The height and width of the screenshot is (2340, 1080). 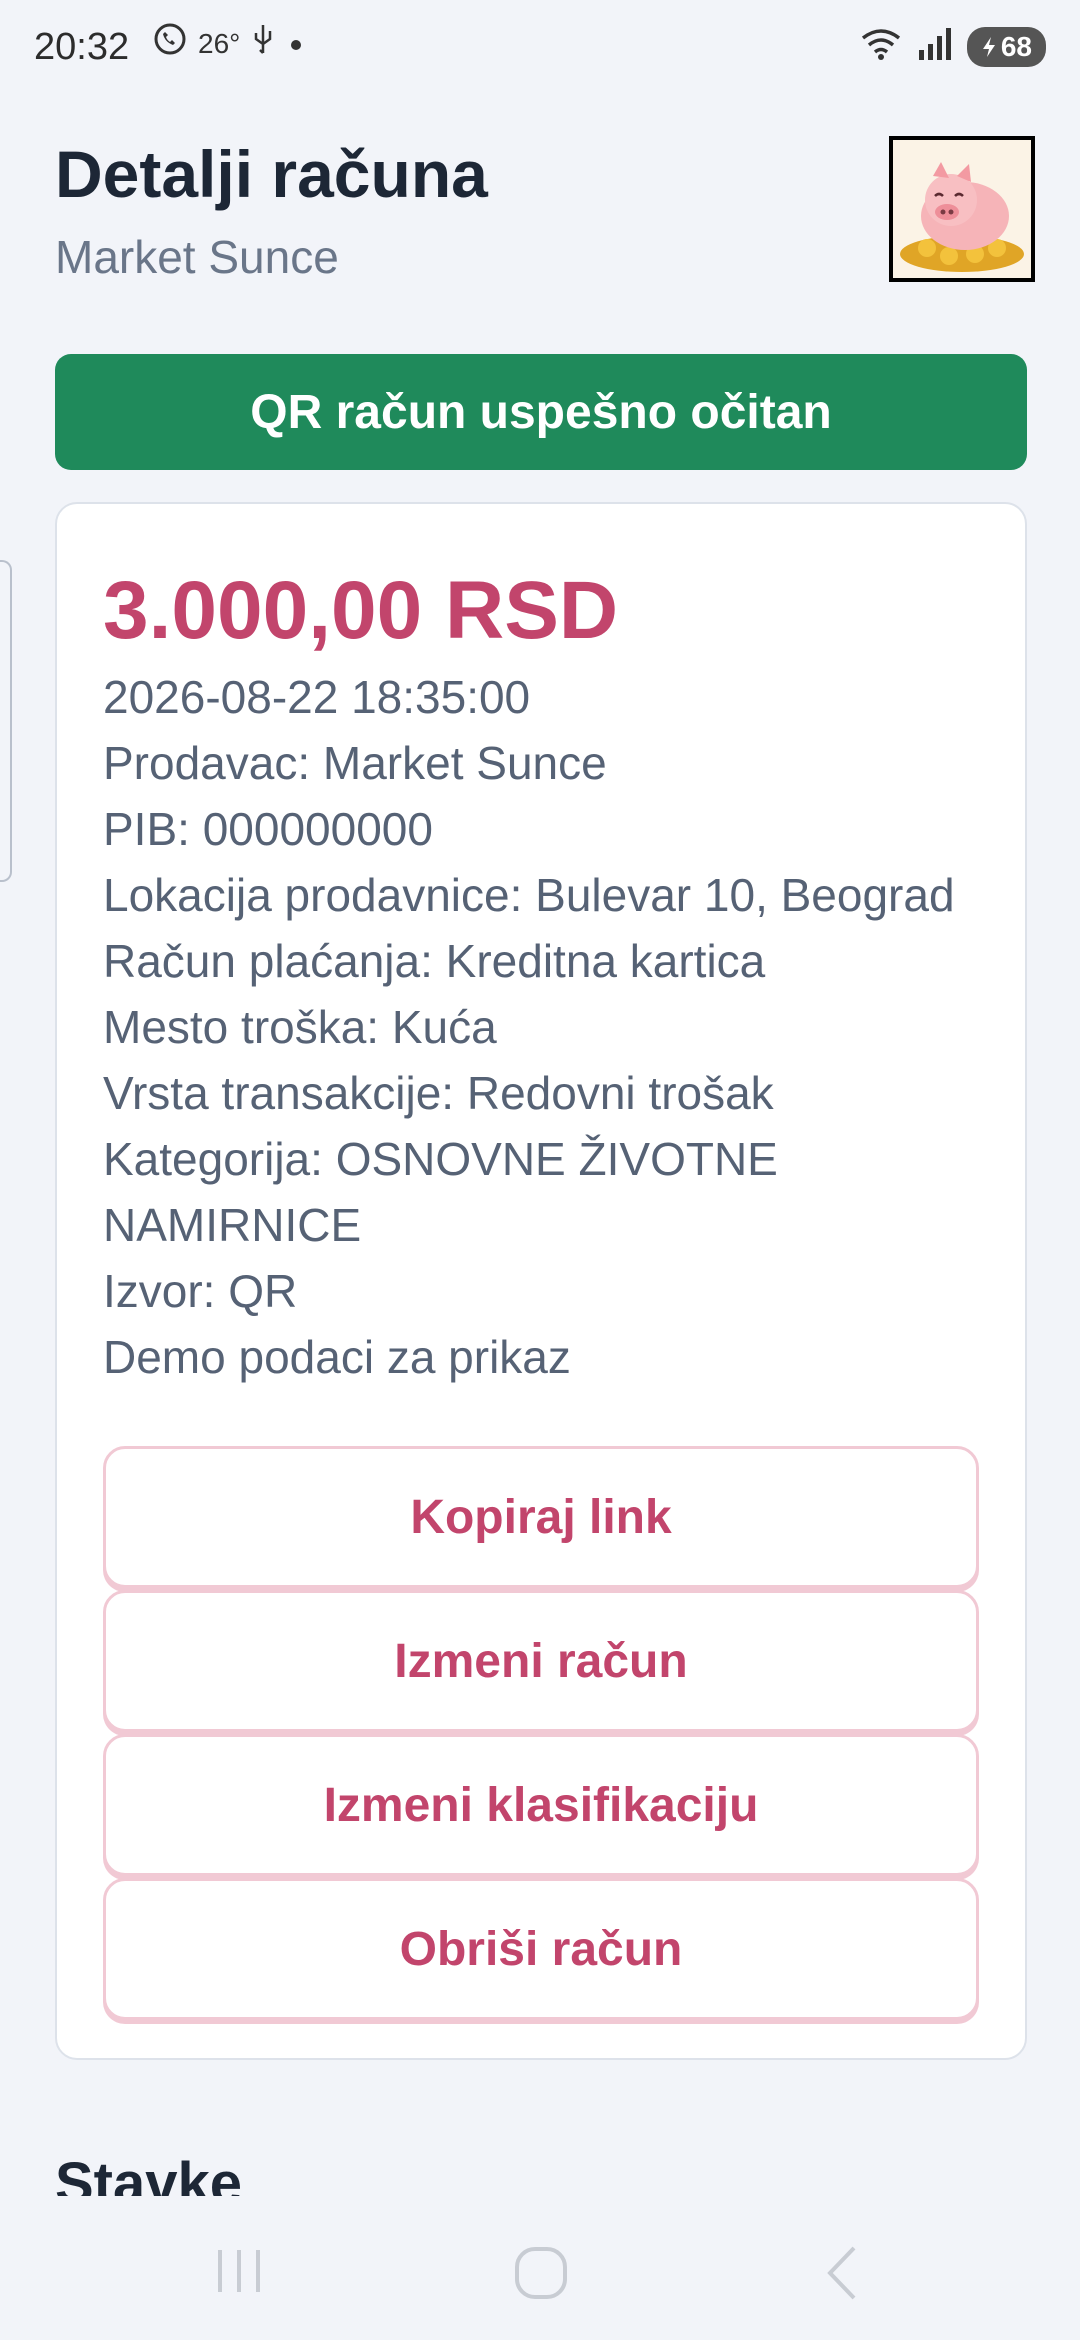 I want to click on system-nav-bar, so click(x=540, y=2270).